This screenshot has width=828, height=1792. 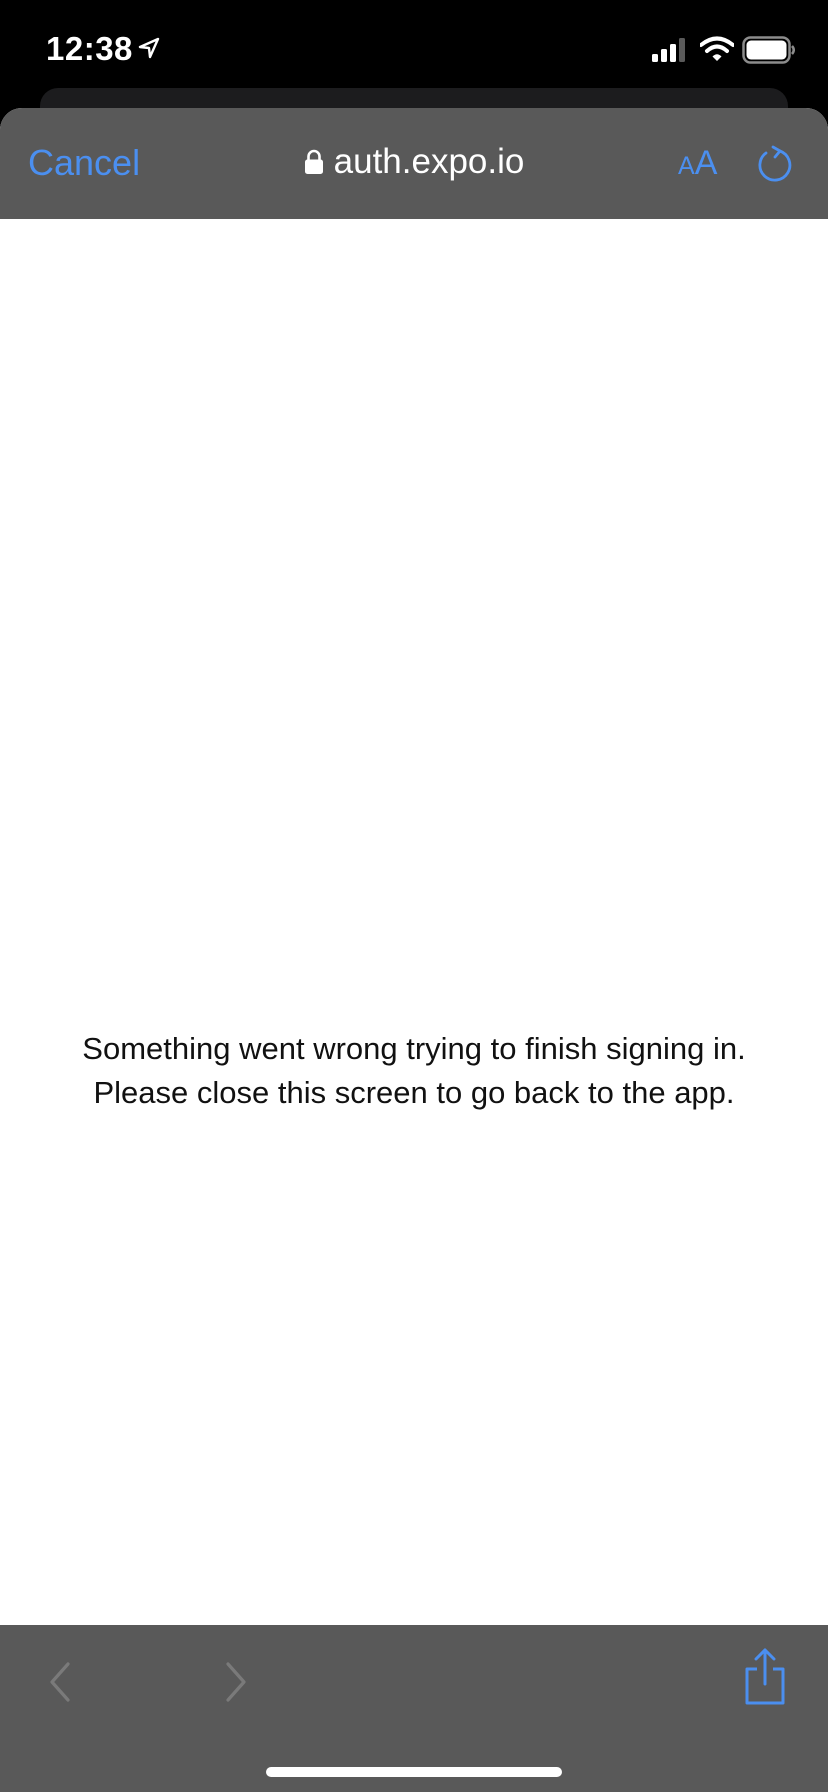 What do you see at coordinates (686, 166) in the screenshot?
I see `text-size-small-letter: A` at bounding box center [686, 166].